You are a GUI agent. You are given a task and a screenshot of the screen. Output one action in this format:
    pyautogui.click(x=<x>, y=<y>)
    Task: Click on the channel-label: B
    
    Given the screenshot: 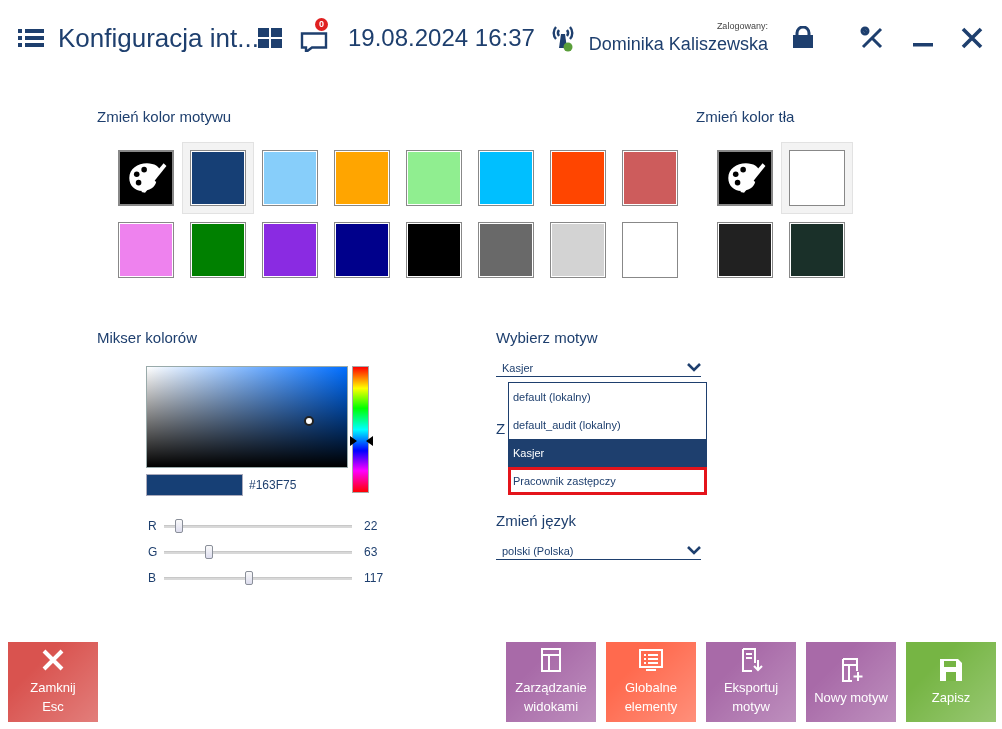 What is the action you would take?
    pyautogui.click(x=152, y=578)
    